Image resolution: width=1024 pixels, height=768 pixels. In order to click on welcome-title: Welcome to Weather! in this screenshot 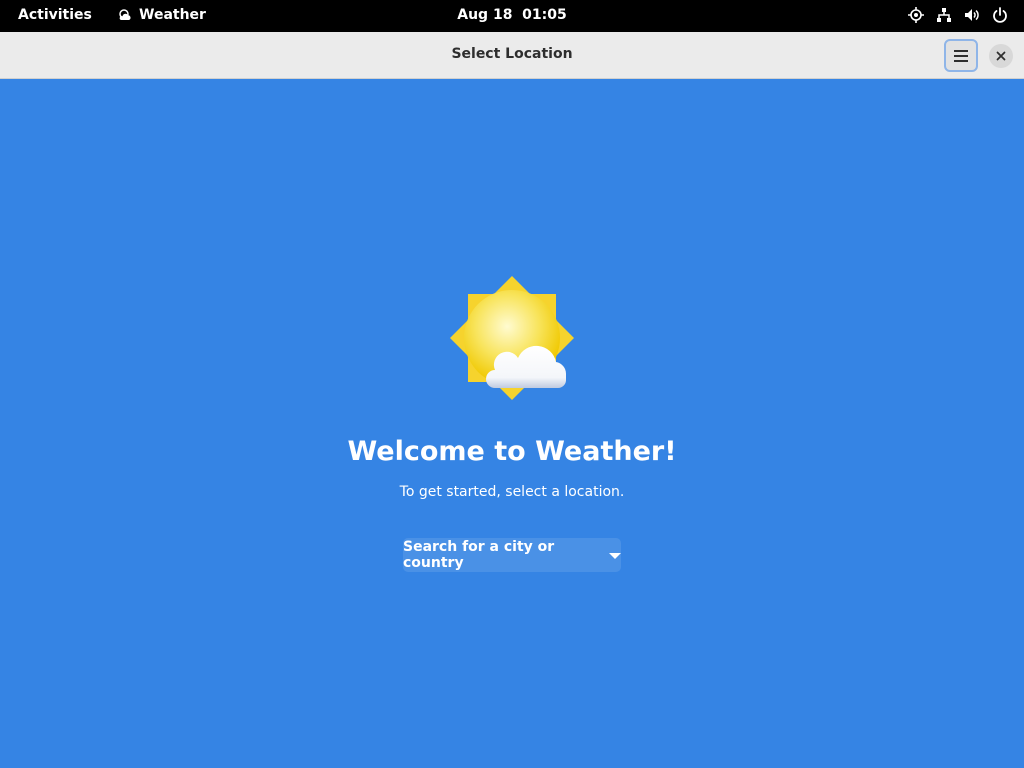, I will do `click(512, 451)`.